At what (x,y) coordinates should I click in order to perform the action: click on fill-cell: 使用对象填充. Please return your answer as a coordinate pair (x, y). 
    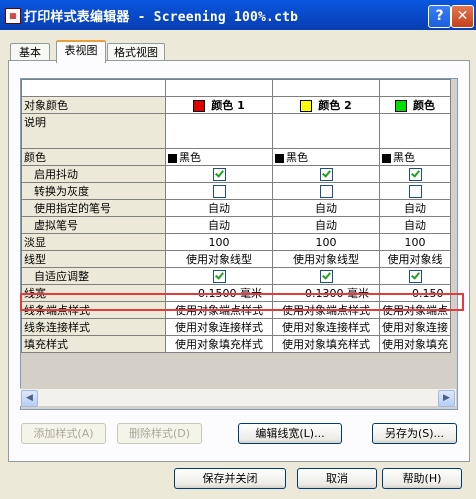
    Looking at the image, I should click on (415, 344).